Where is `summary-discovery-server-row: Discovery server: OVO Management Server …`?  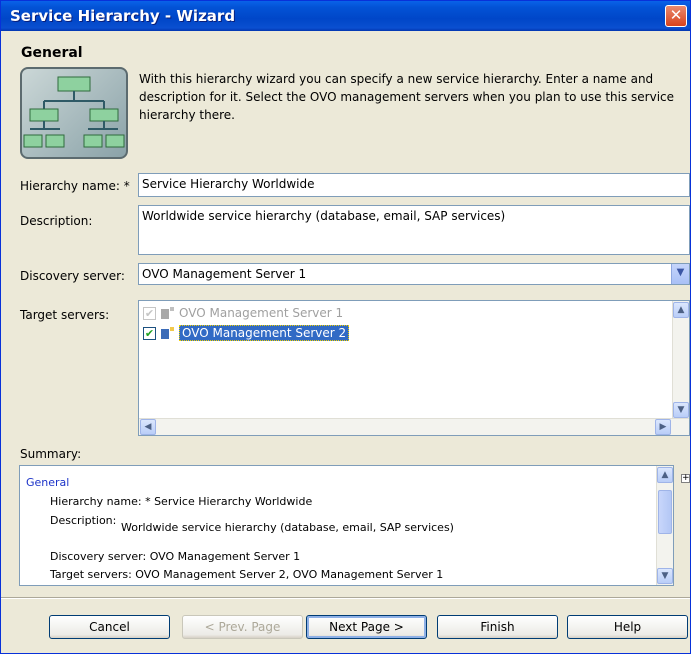
summary-discovery-server-row: Discovery server: OVO Management Server … is located at coordinates (175, 556).